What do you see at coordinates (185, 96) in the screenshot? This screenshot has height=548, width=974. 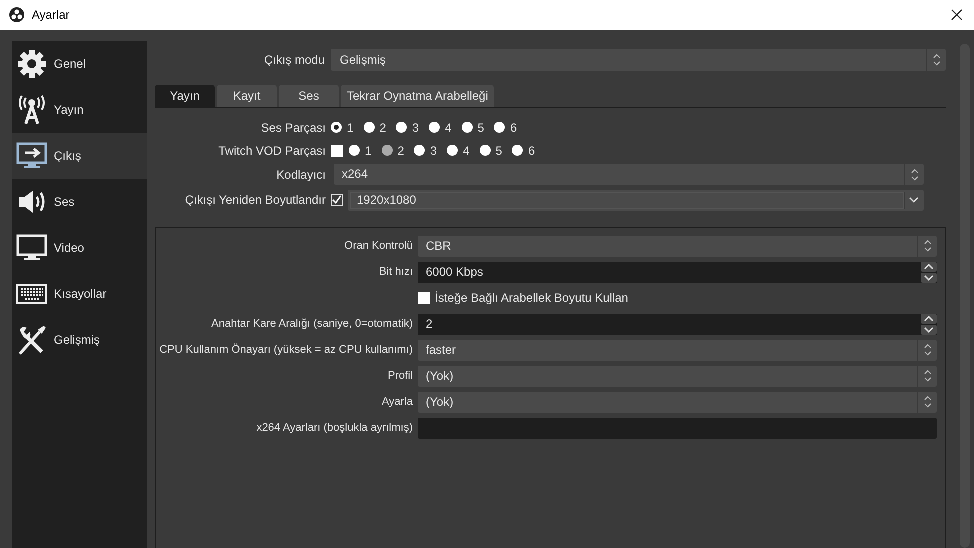 I see `tab: Yayın` at bounding box center [185, 96].